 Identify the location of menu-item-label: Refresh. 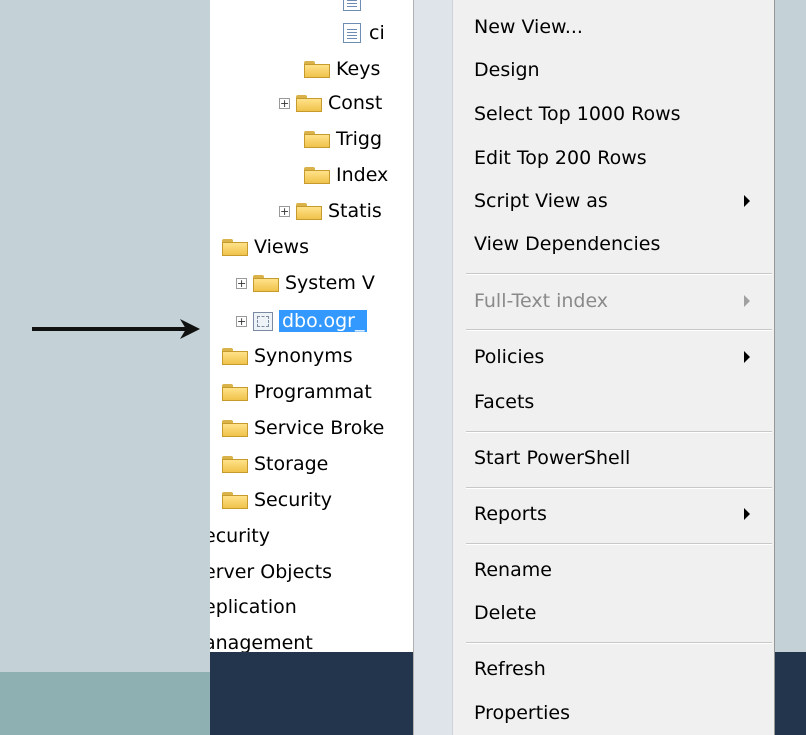
(510, 669).